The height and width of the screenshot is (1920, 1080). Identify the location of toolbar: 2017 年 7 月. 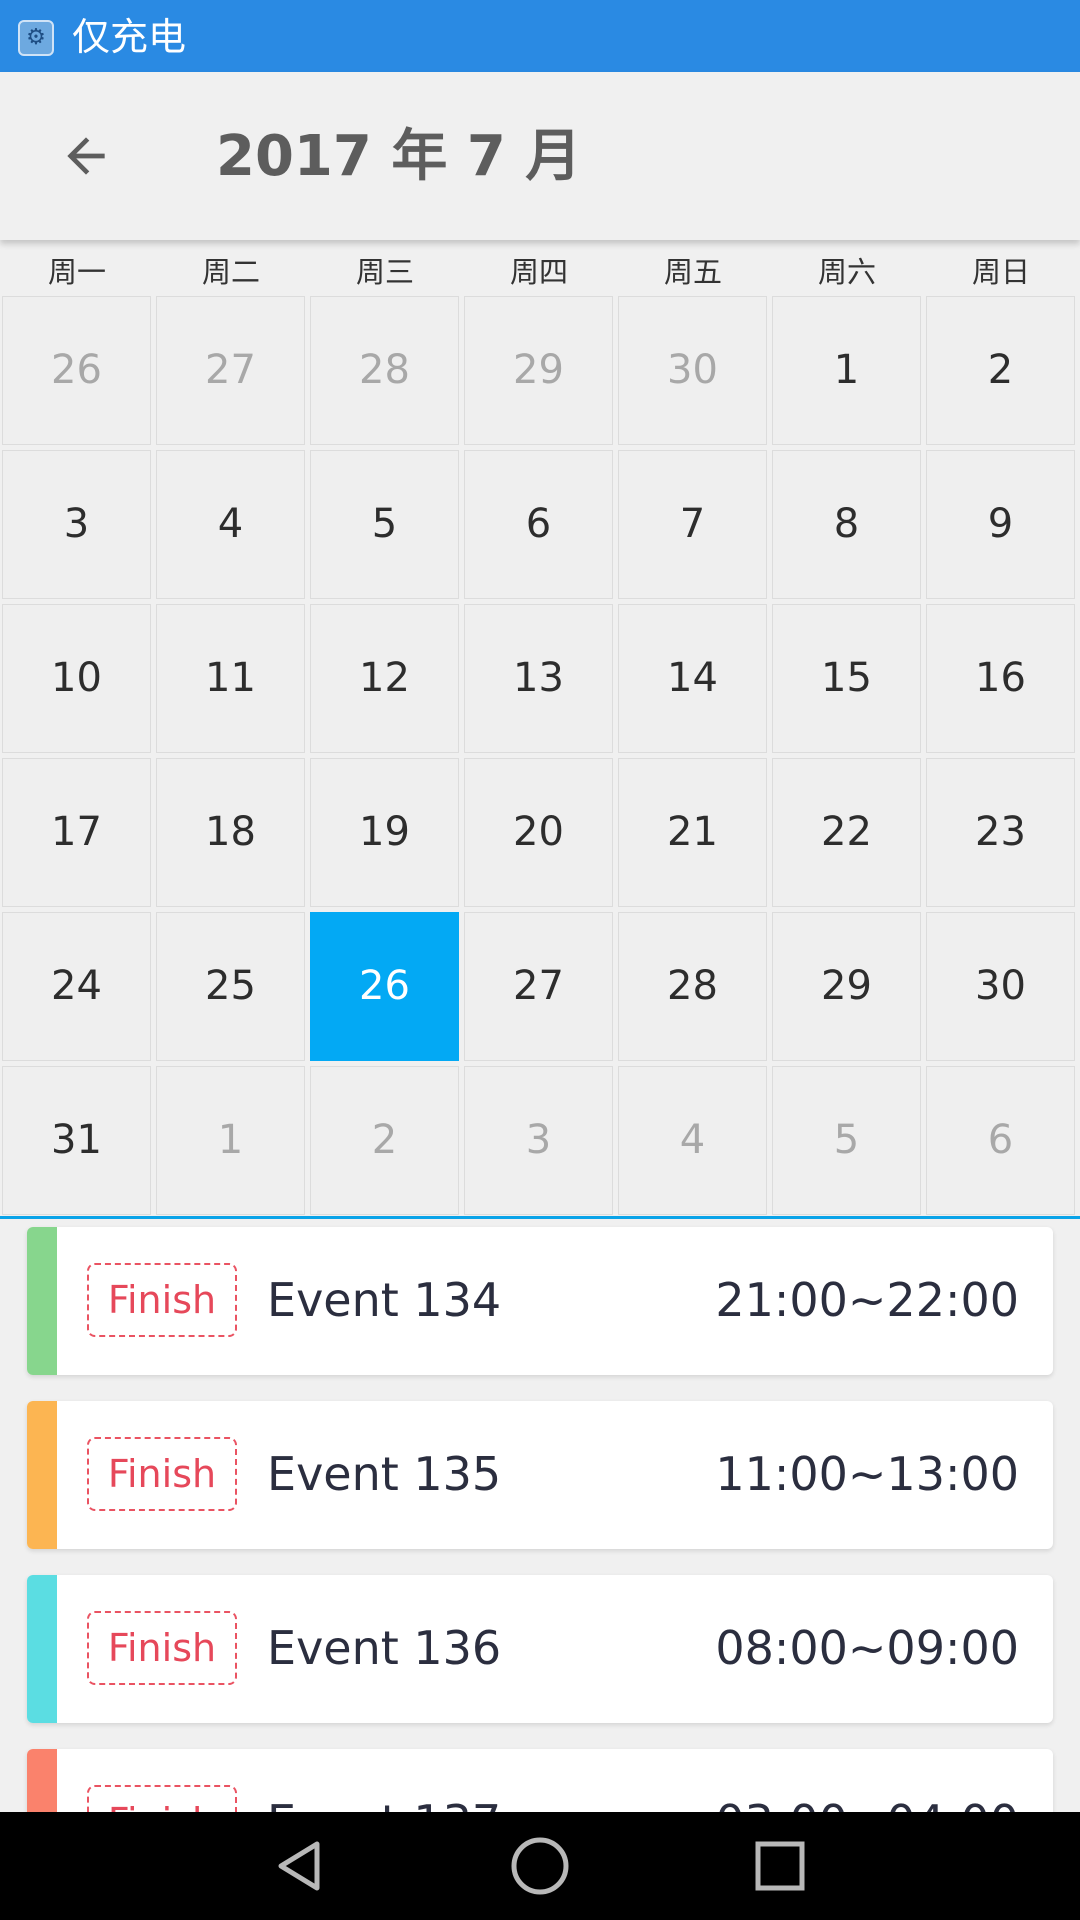
(540, 156).